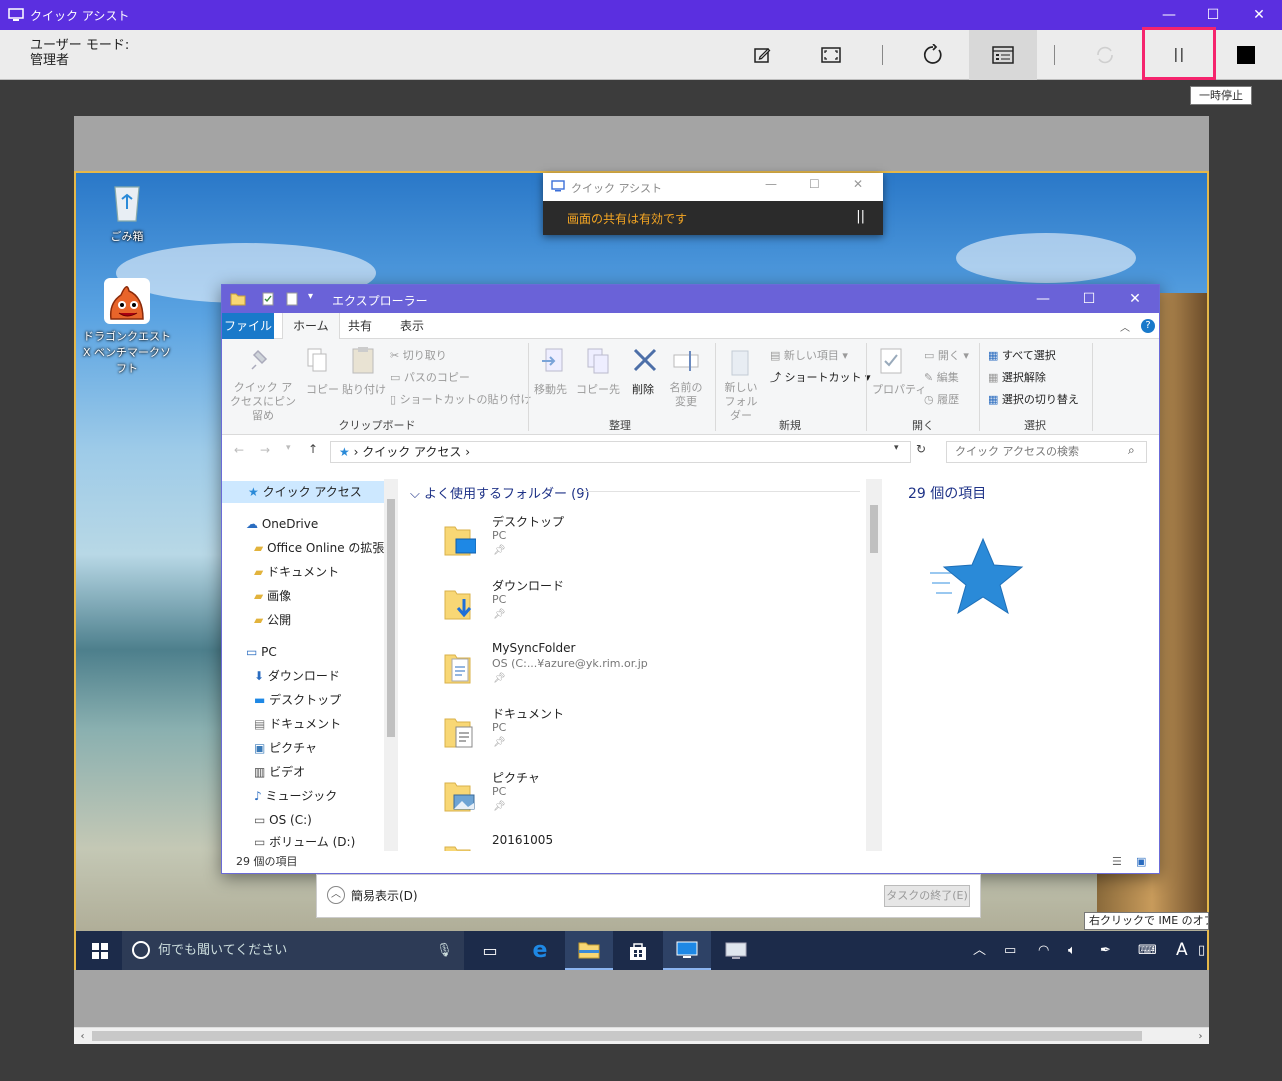 Image resolution: width=1282 pixels, height=1081 pixels. What do you see at coordinates (500, 492) in the screenshot?
I see `frequent-folders-header: ⌵ よく使用するフォルダー (9)` at bounding box center [500, 492].